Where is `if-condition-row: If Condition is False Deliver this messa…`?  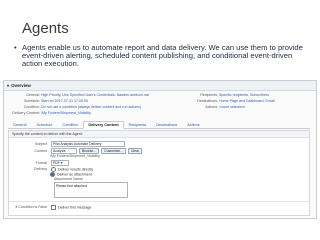
if-condition-row: If Condition is False Deliver this messa… is located at coordinates (51, 207).